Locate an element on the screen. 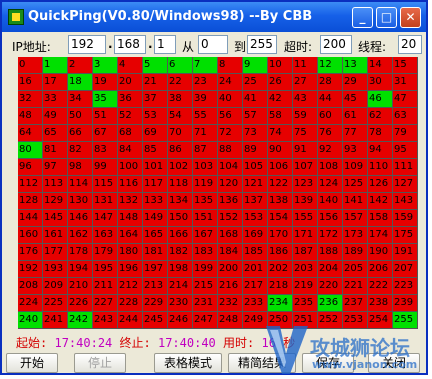 This screenshot has height=379, width=432. ip-cell-no-response: 216 is located at coordinates (230, 286).